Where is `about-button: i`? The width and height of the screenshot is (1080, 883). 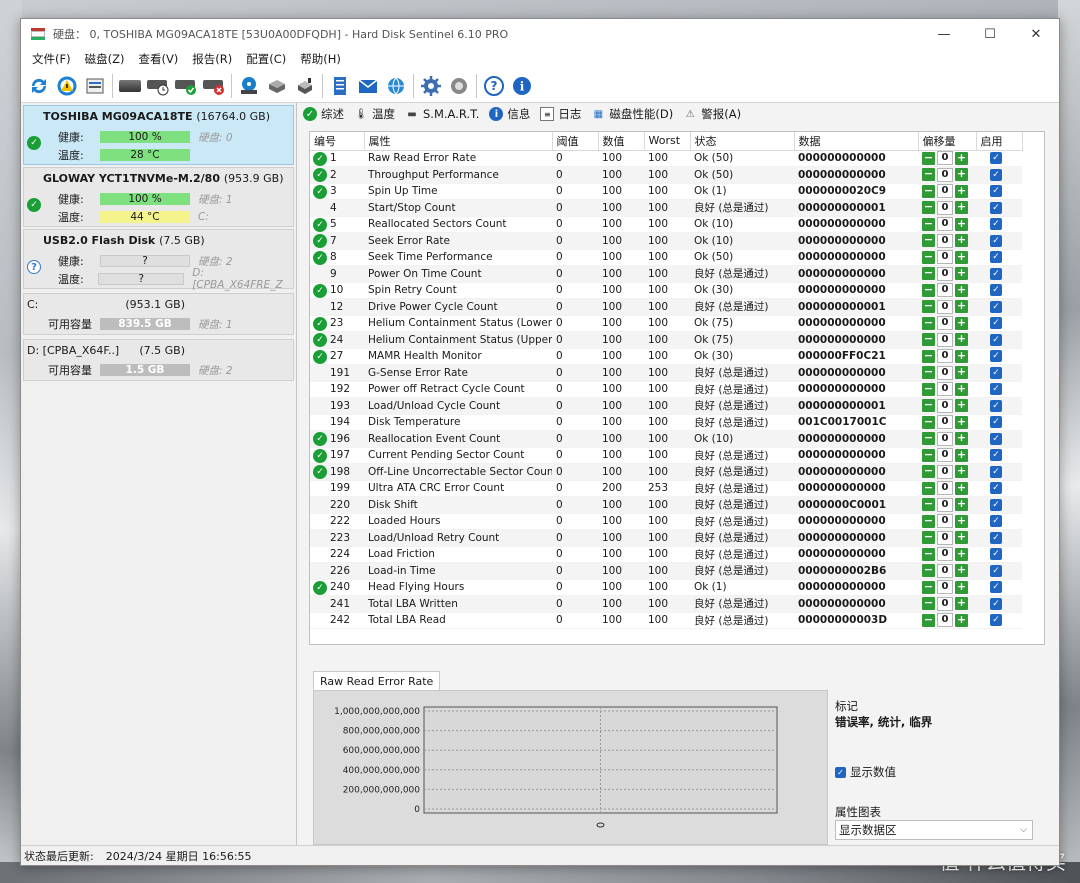
about-button: i is located at coordinates (522, 86).